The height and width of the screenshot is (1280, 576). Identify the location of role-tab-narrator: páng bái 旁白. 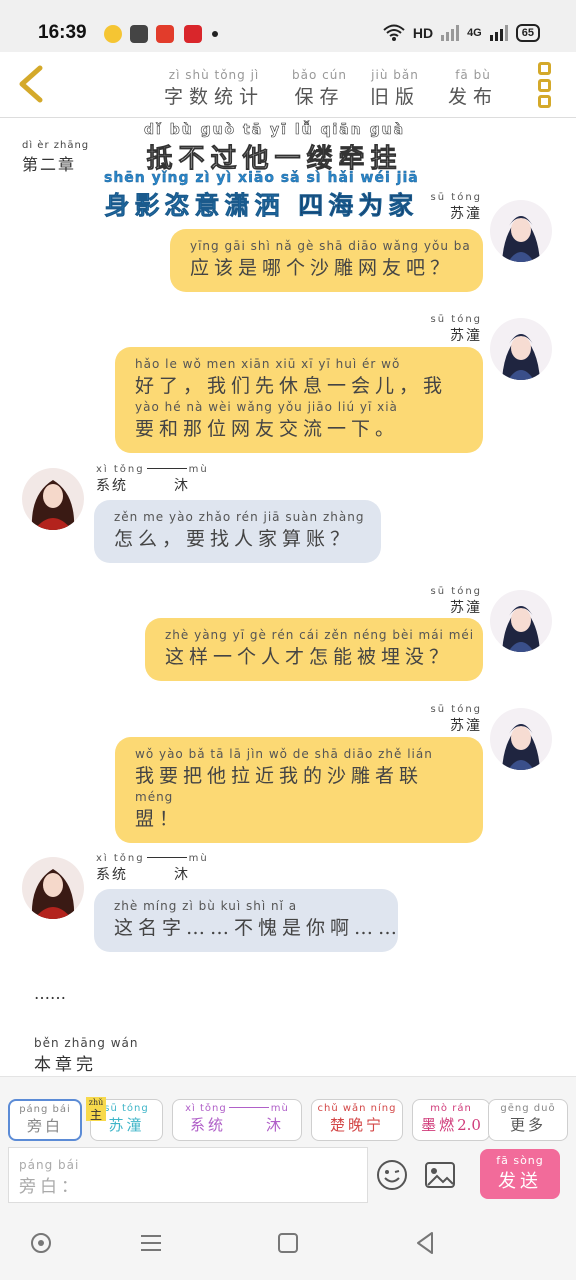
(45, 1120).